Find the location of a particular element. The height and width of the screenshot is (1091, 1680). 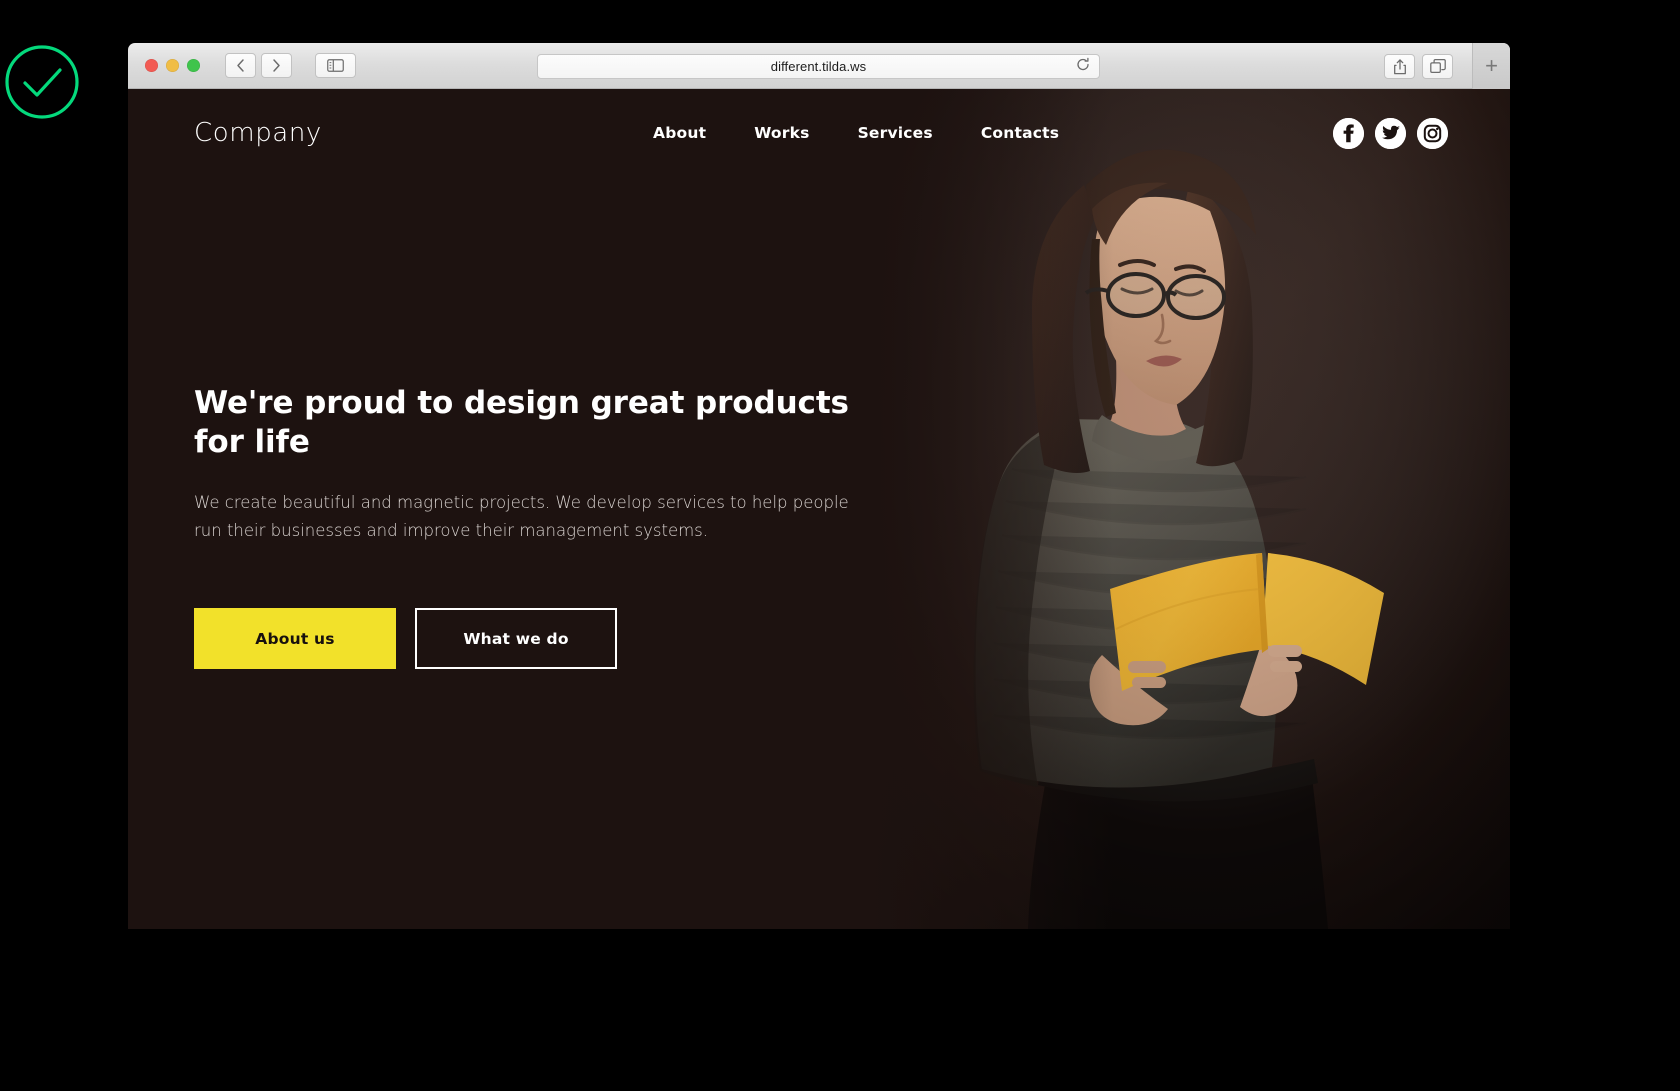

reload-icon is located at coordinates (1083, 63).